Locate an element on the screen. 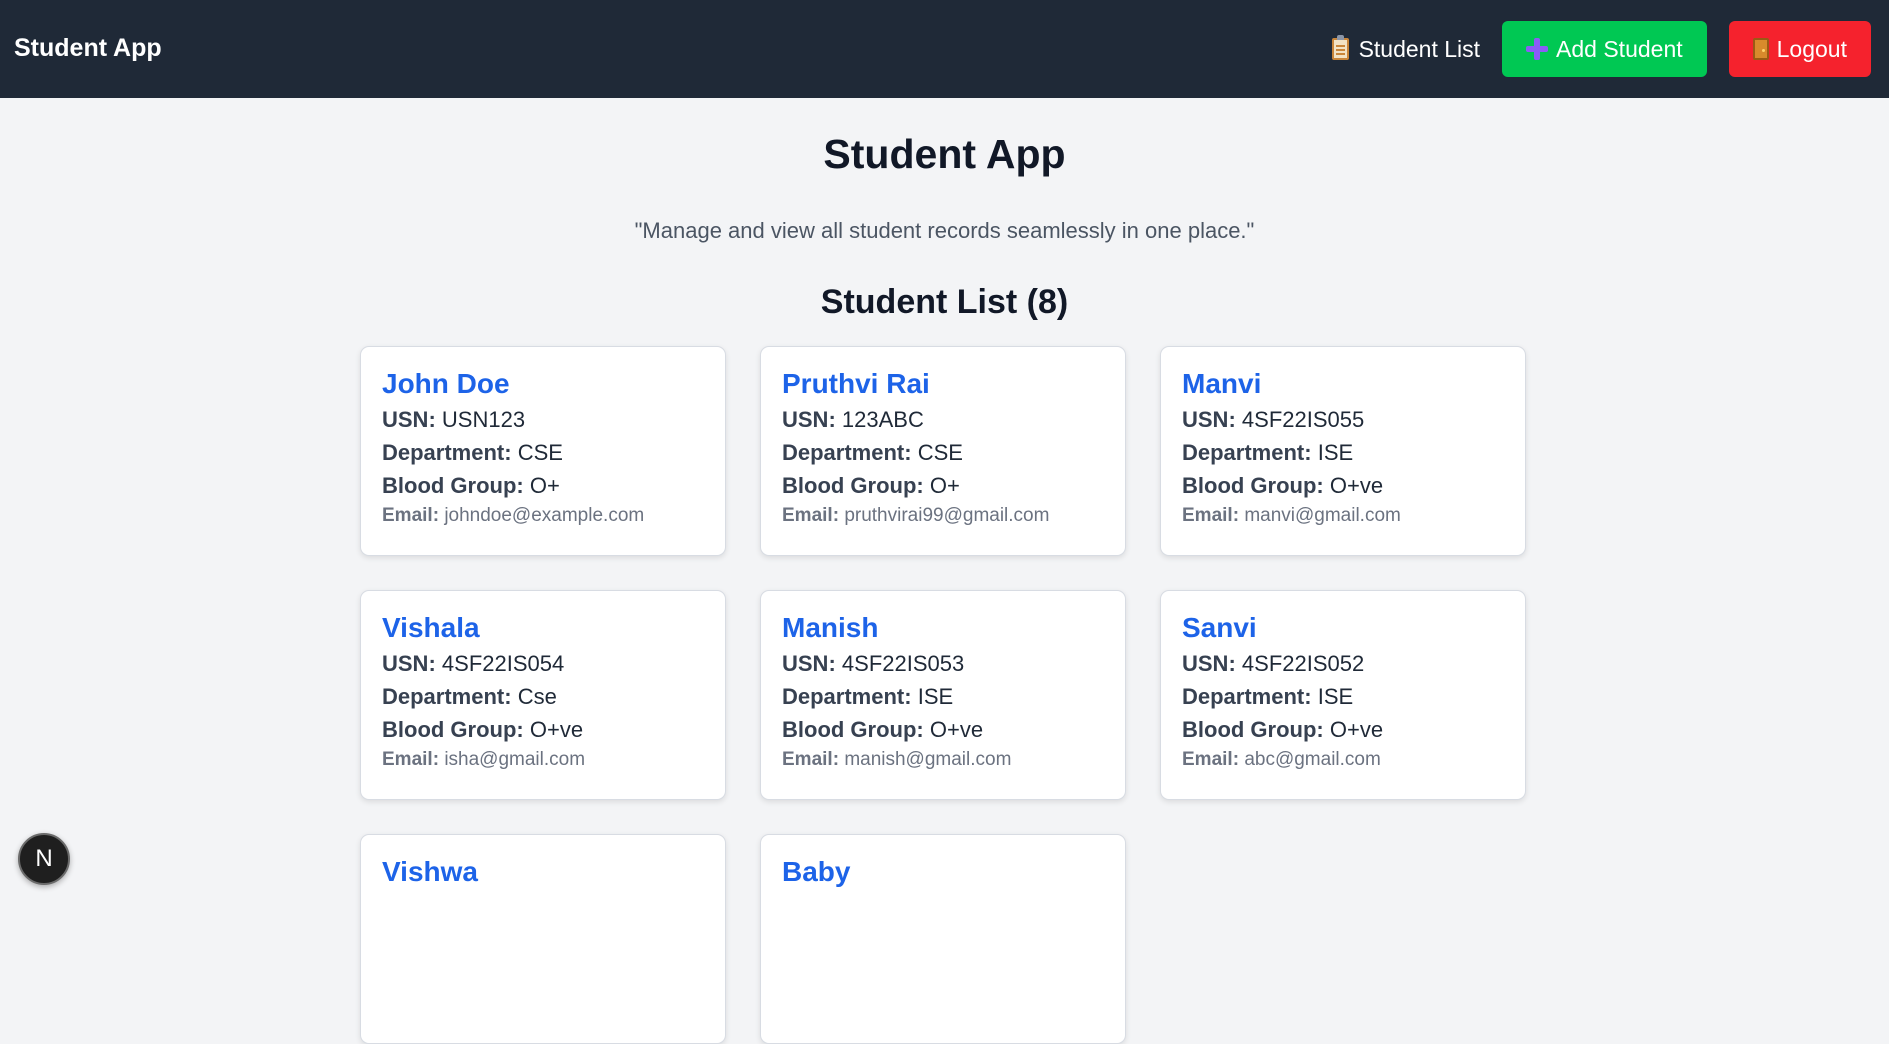 This screenshot has height=1044, width=1889. student-usn: USN: 123ABC is located at coordinates (853, 419).